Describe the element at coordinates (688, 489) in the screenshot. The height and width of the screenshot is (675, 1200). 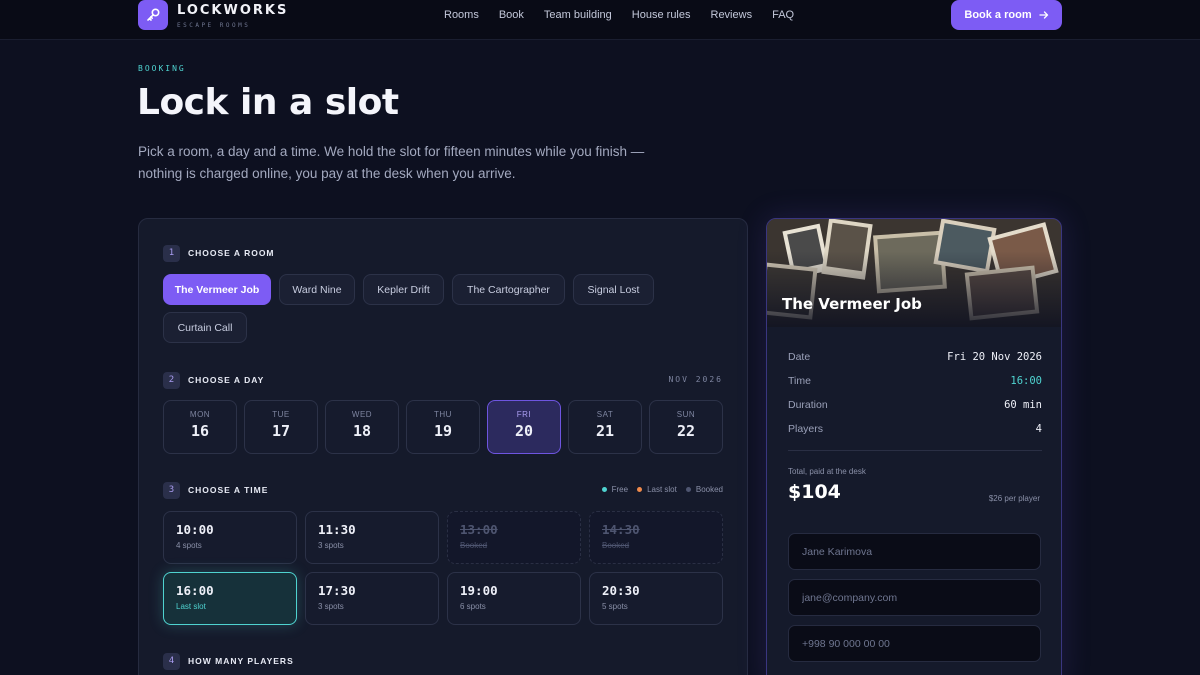
I see `booked-dot-icon` at that location.